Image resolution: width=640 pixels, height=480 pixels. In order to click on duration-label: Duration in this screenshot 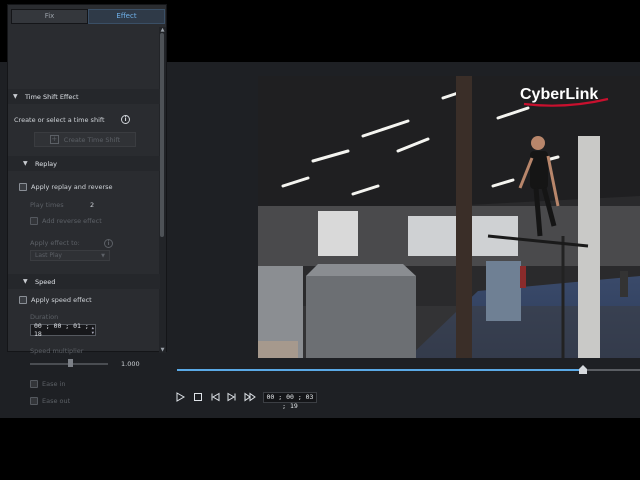, I will do `click(44, 317)`.